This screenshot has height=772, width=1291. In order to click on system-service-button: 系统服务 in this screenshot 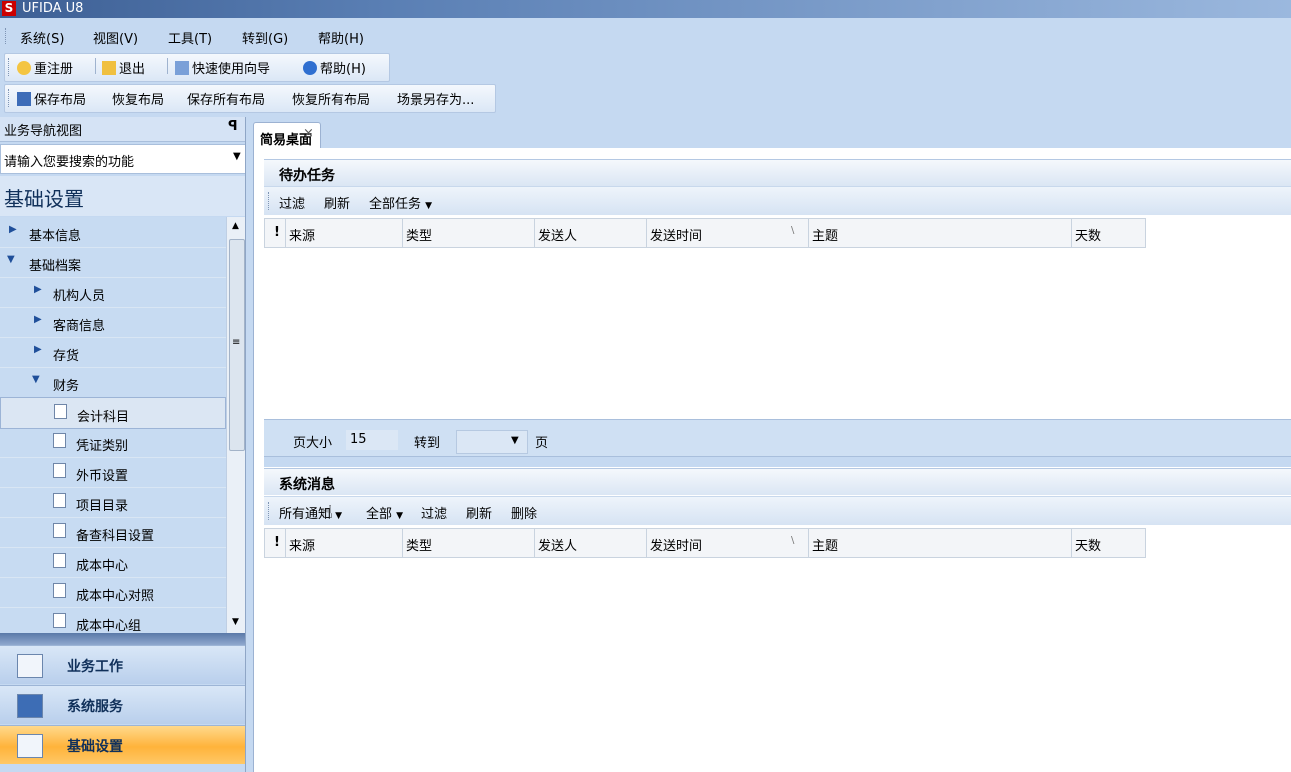, I will do `click(122, 704)`.